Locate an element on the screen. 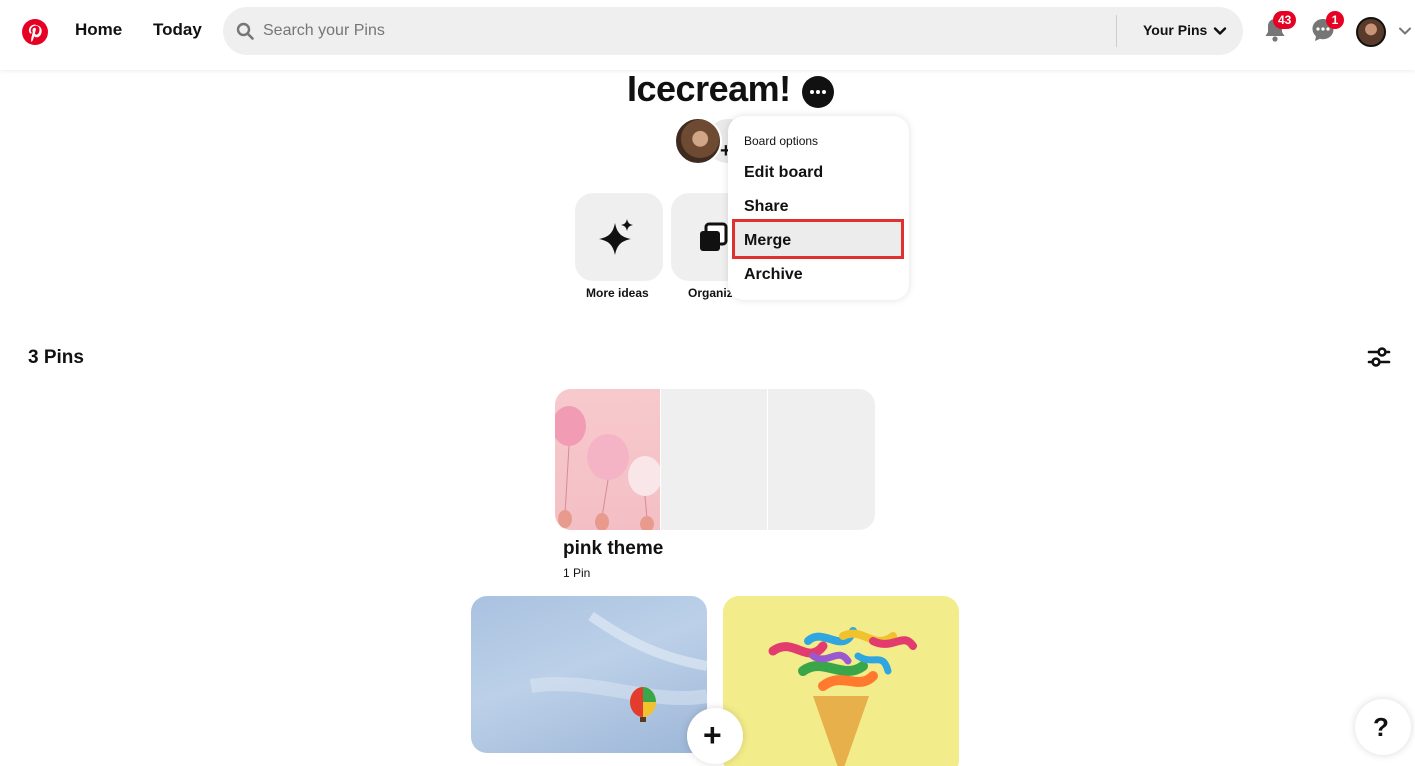 This screenshot has width=1415, height=766. pin-card-hot-air-balloon is located at coordinates (589, 674).